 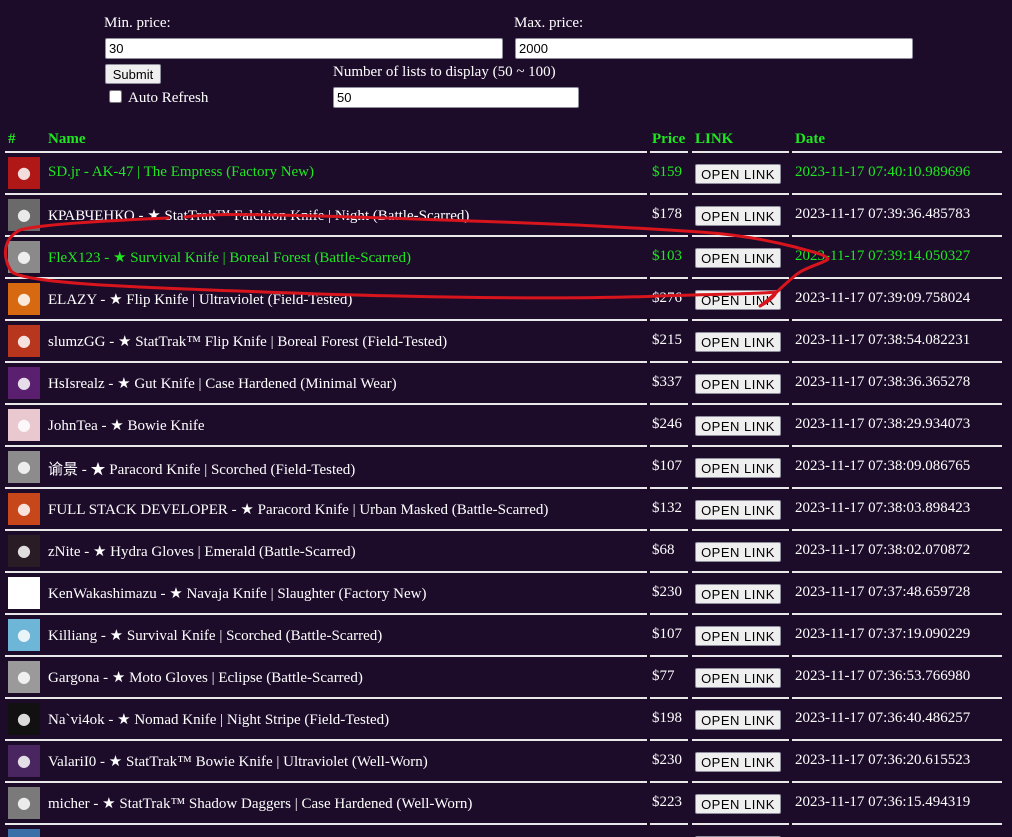 What do you see at coordinates (883, 508) in the screenshot?
I see `listing-date: 2023-11-17 07:38:03.898423` at bounding box center [883, 508].